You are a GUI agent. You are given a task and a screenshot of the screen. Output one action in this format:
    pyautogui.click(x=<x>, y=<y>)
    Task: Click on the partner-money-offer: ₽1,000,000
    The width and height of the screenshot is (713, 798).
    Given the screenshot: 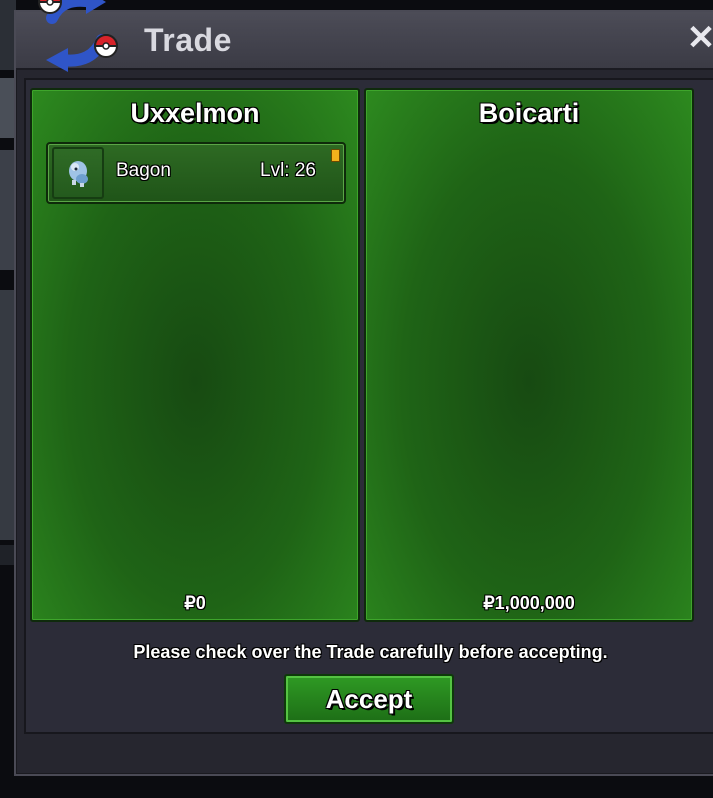 What is the action you would take?
    pyautogui.click(x=529, y=603)
    